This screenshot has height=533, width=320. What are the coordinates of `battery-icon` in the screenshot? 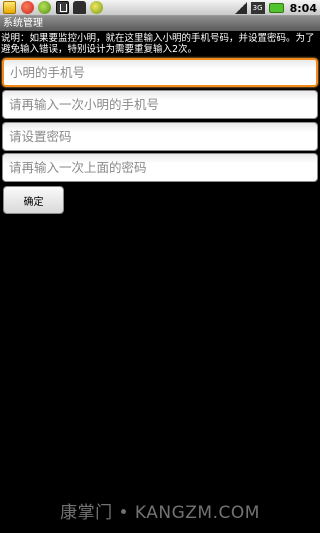 It's located at (276, 8).